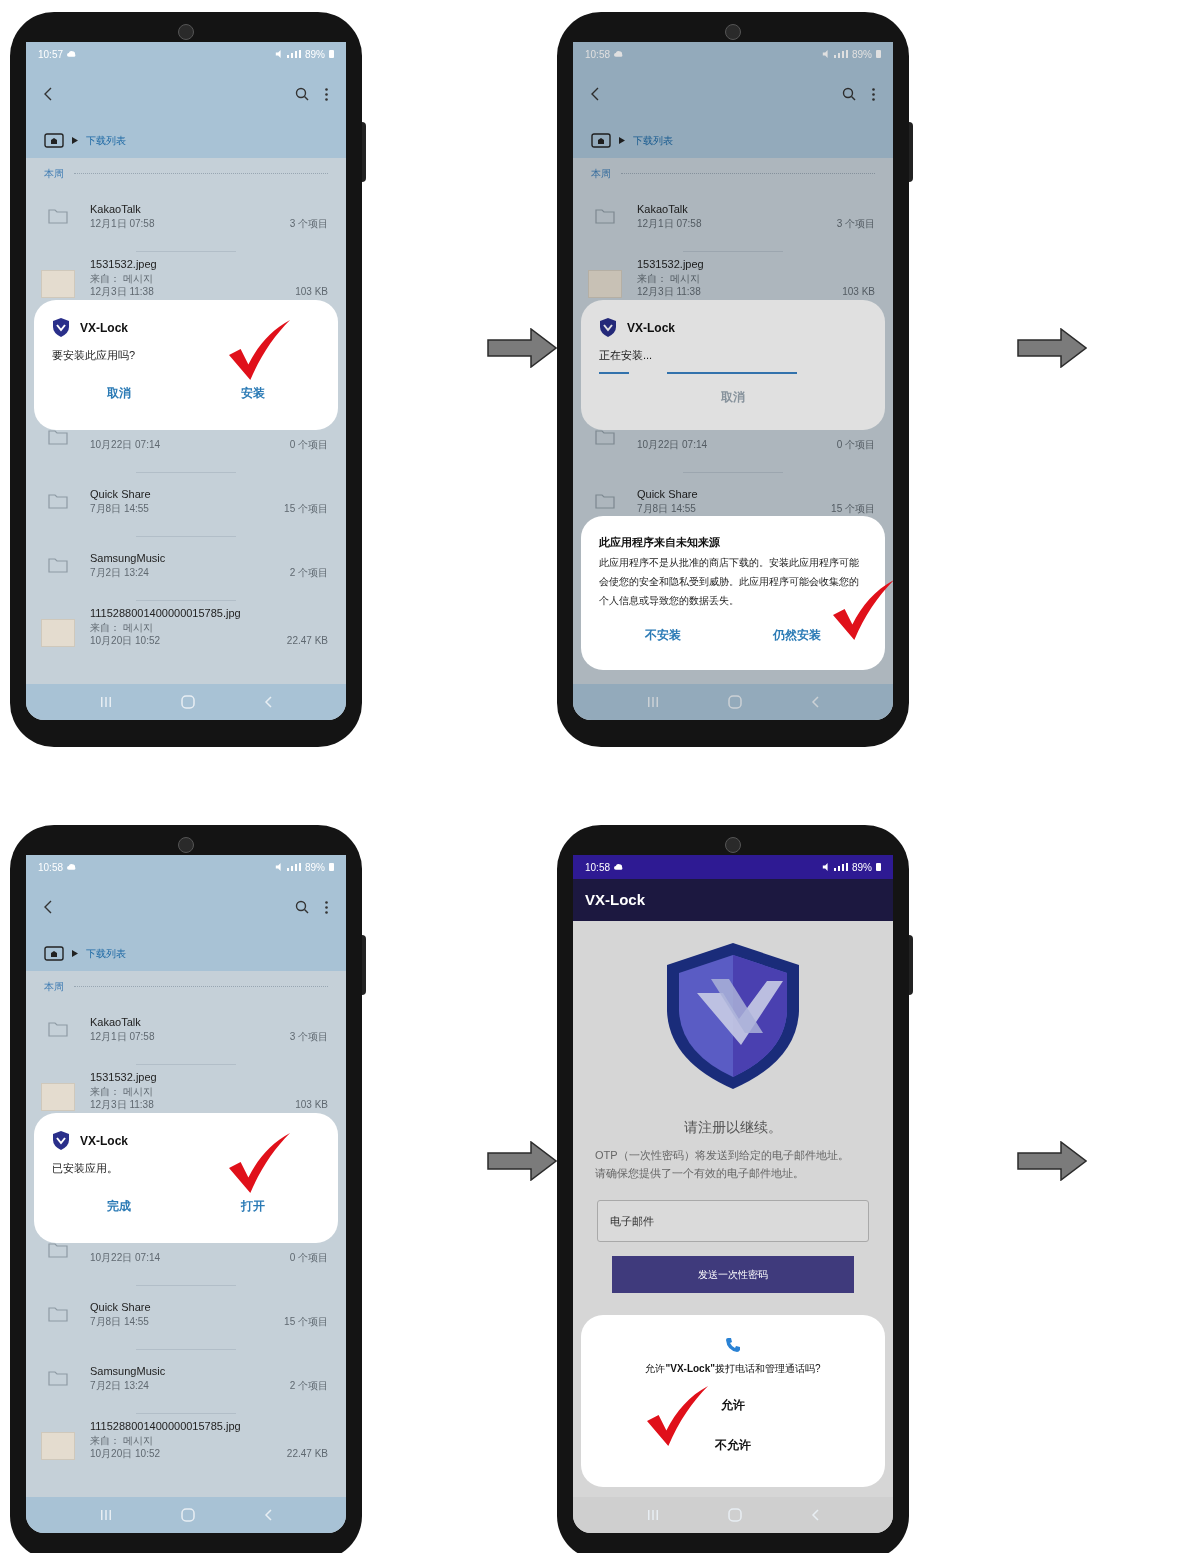  Describe the element at coordinates (119, 508) in the screenshot. I see `file-date: 7月8日 14:55` at that location.